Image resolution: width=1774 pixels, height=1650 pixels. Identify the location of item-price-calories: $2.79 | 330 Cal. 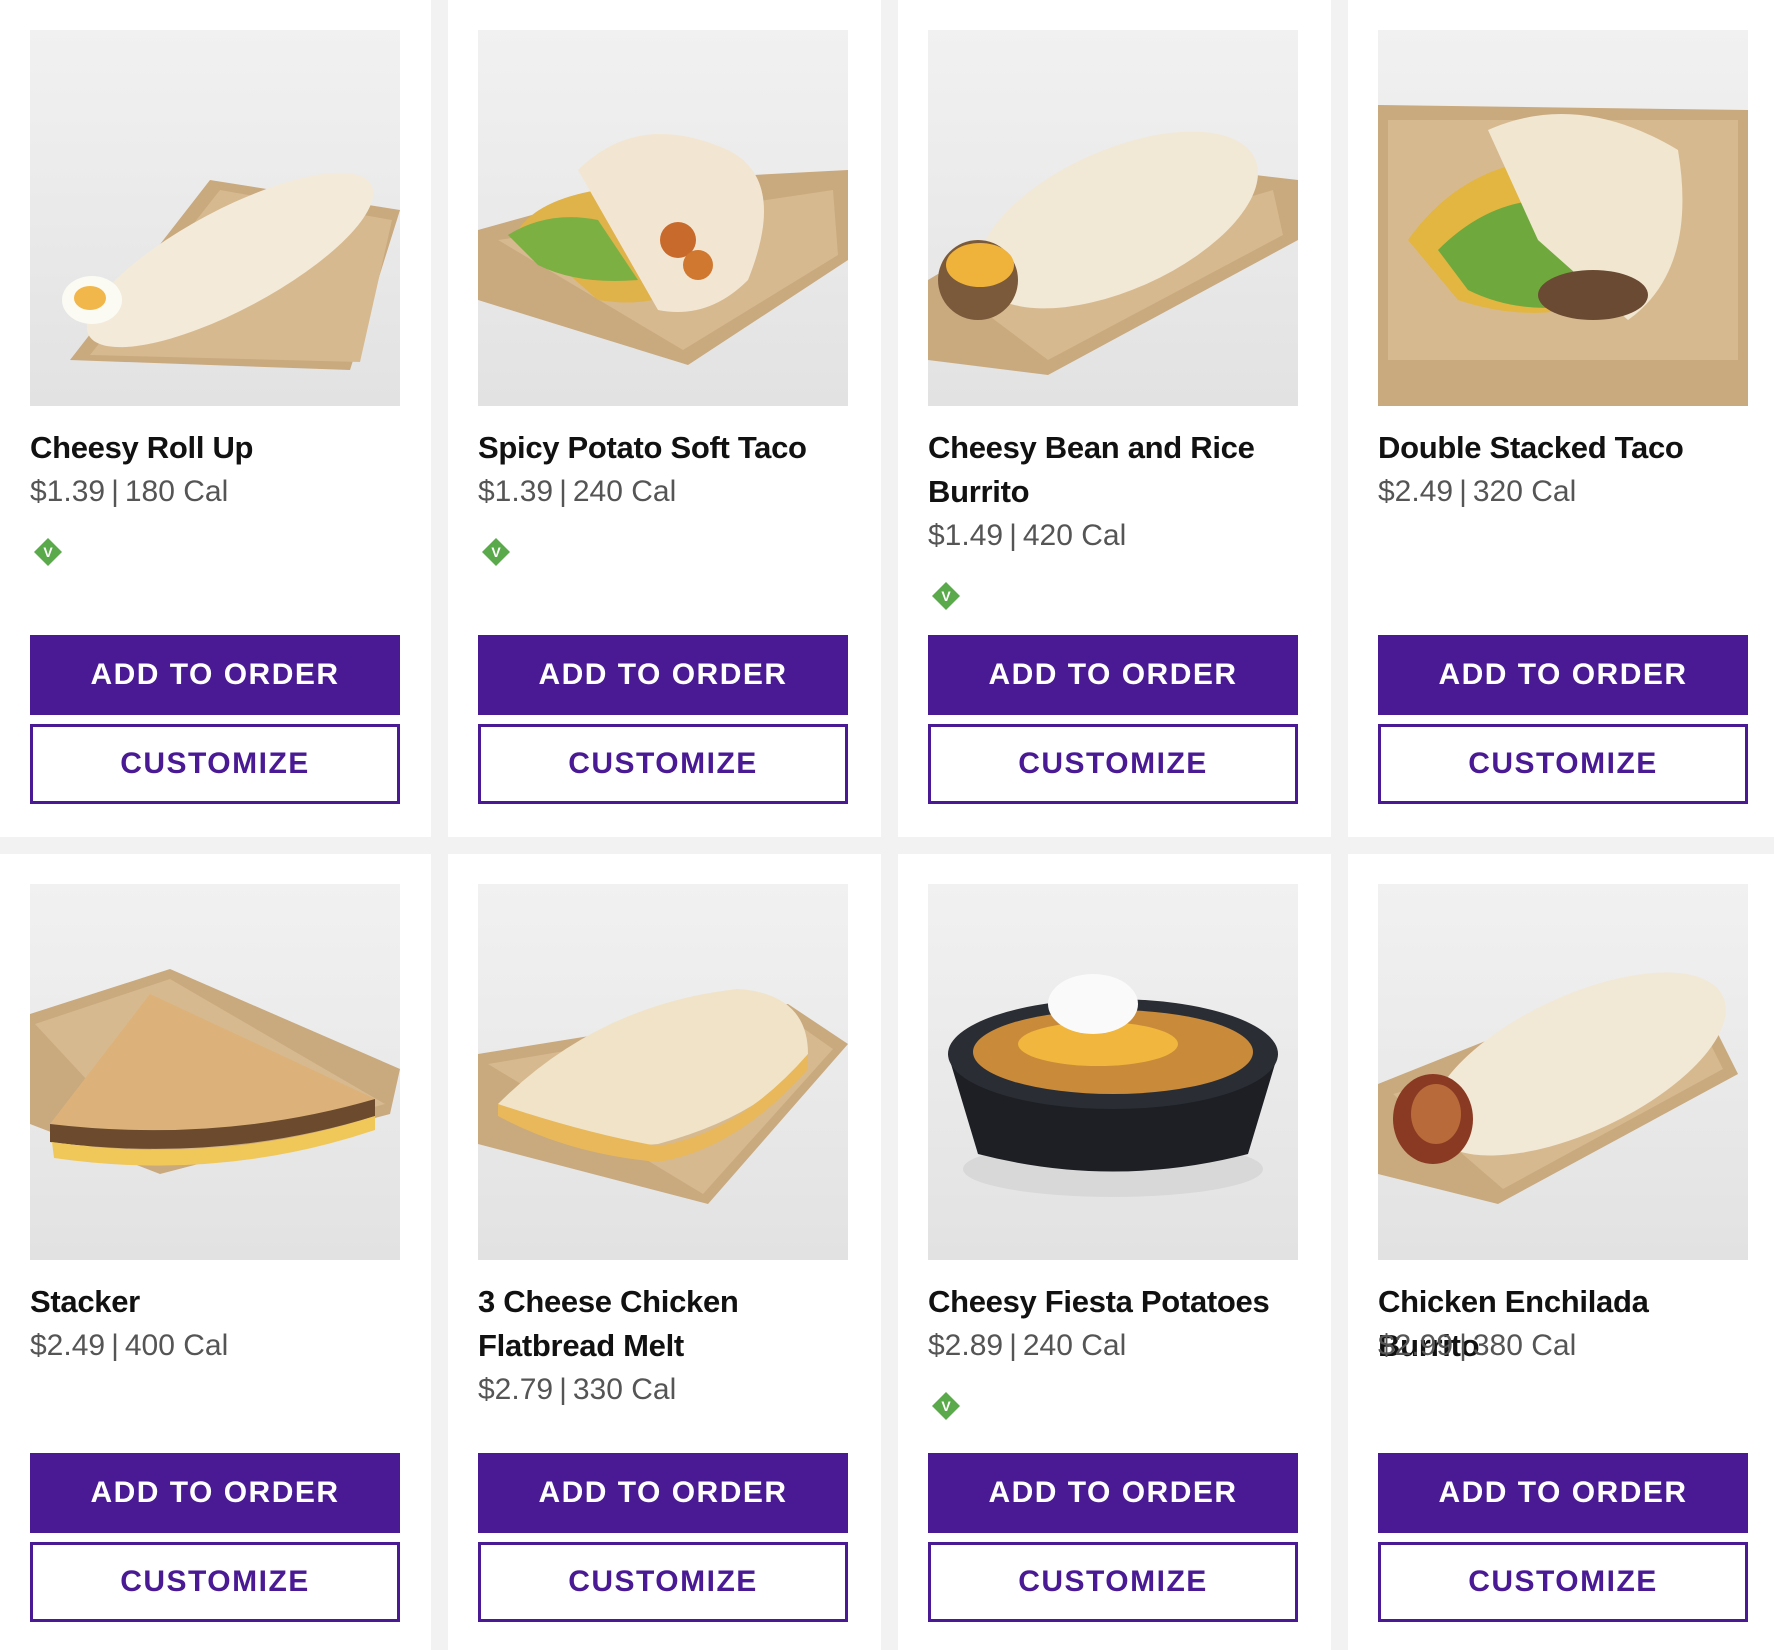
(577, 1389).